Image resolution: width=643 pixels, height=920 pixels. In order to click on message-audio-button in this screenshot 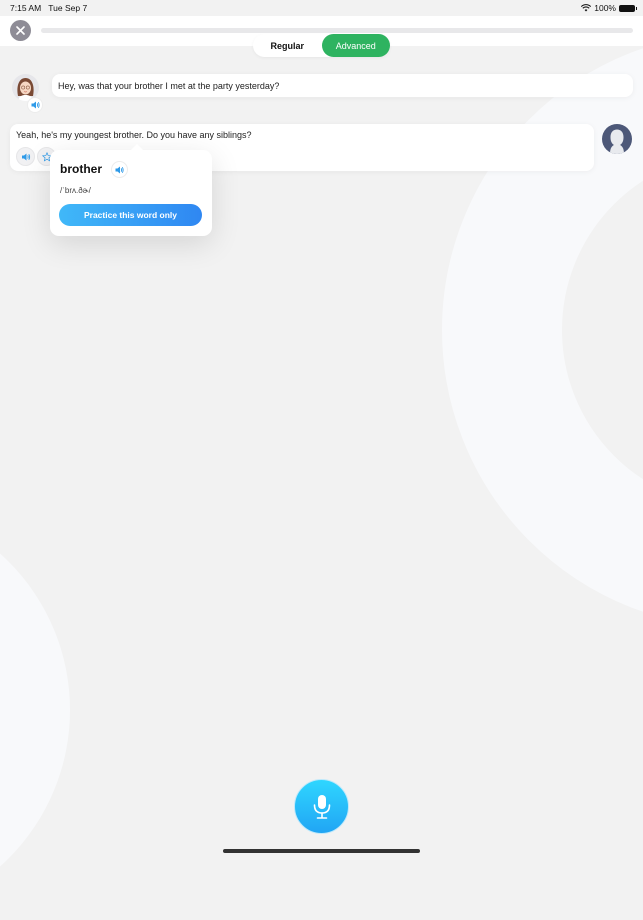, I will do `click(25, 156)`.